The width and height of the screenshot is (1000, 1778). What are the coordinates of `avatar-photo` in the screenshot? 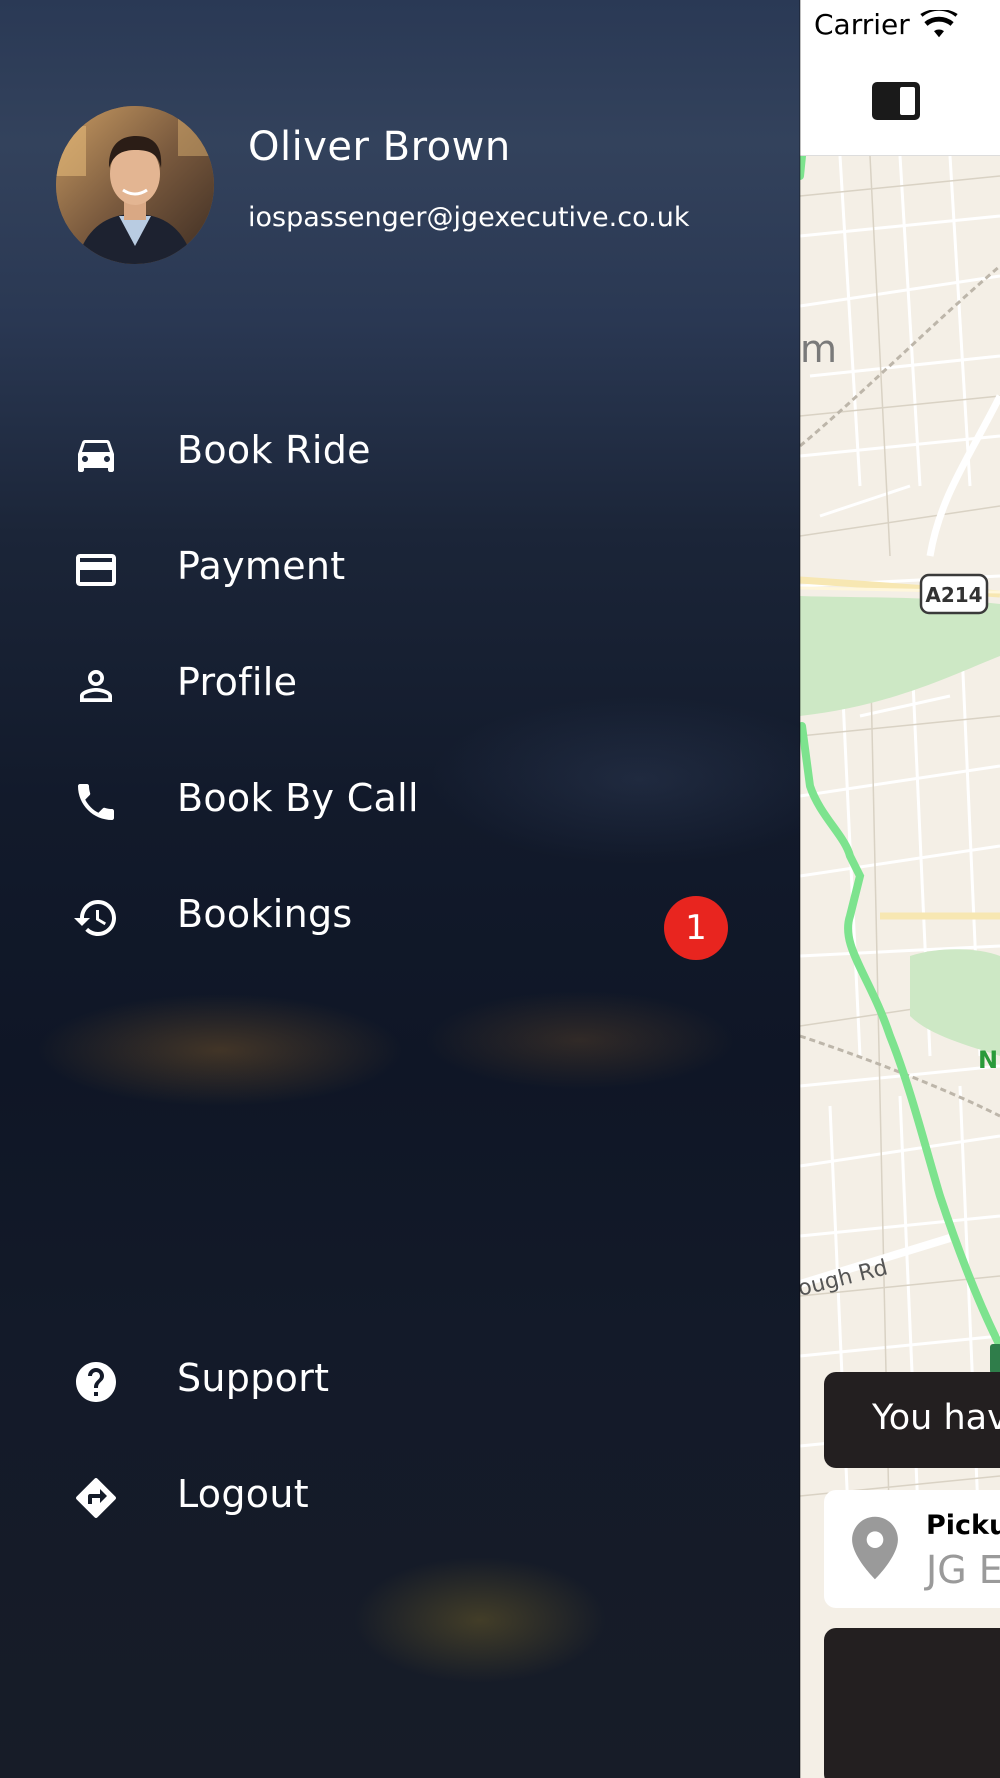 It's located at (135, 185).